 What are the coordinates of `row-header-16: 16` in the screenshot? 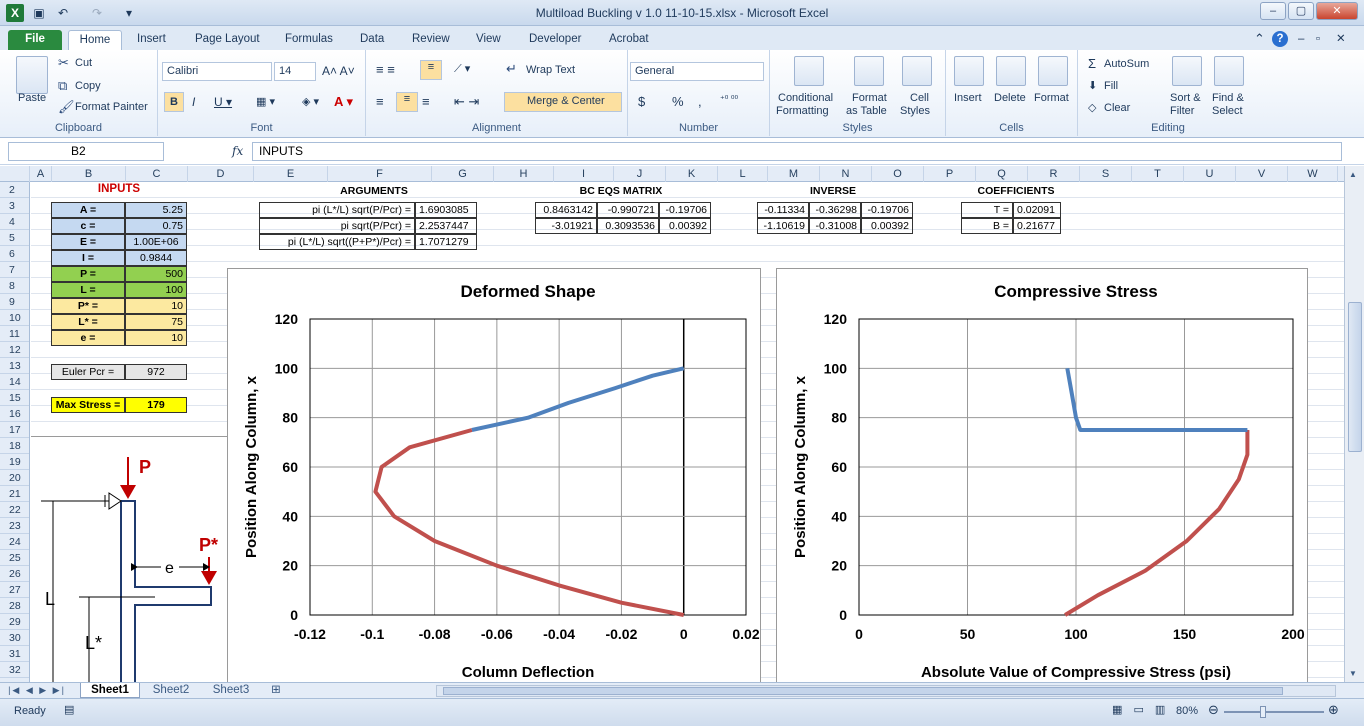 It's located at (14, 414).